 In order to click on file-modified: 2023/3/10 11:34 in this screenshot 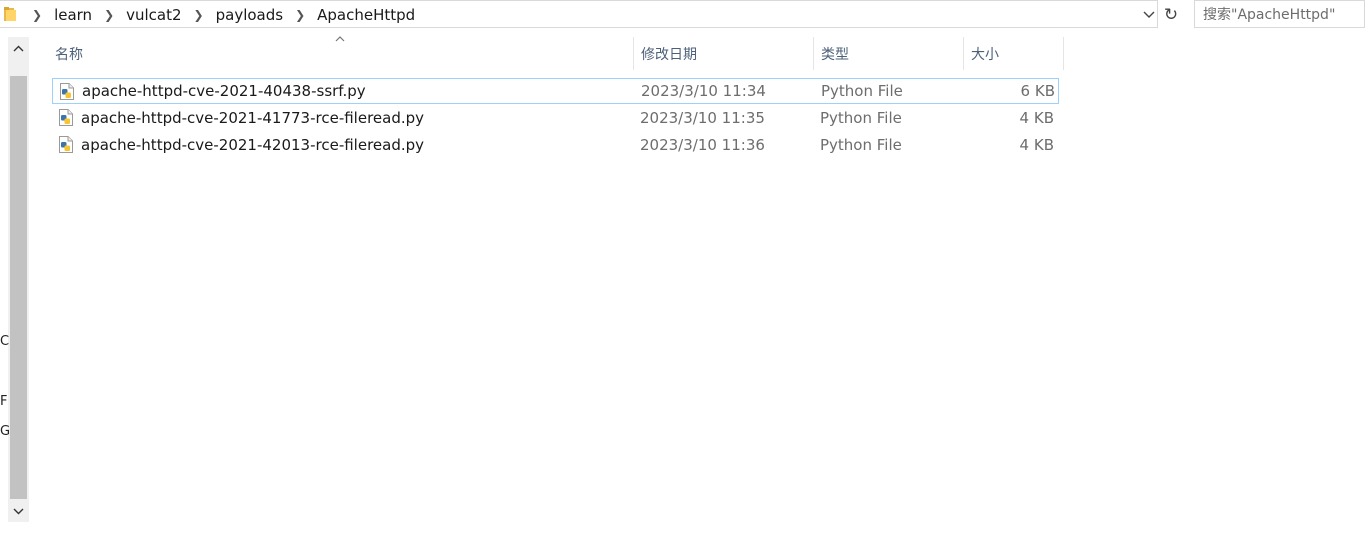, I will do `click(703, 91)`.